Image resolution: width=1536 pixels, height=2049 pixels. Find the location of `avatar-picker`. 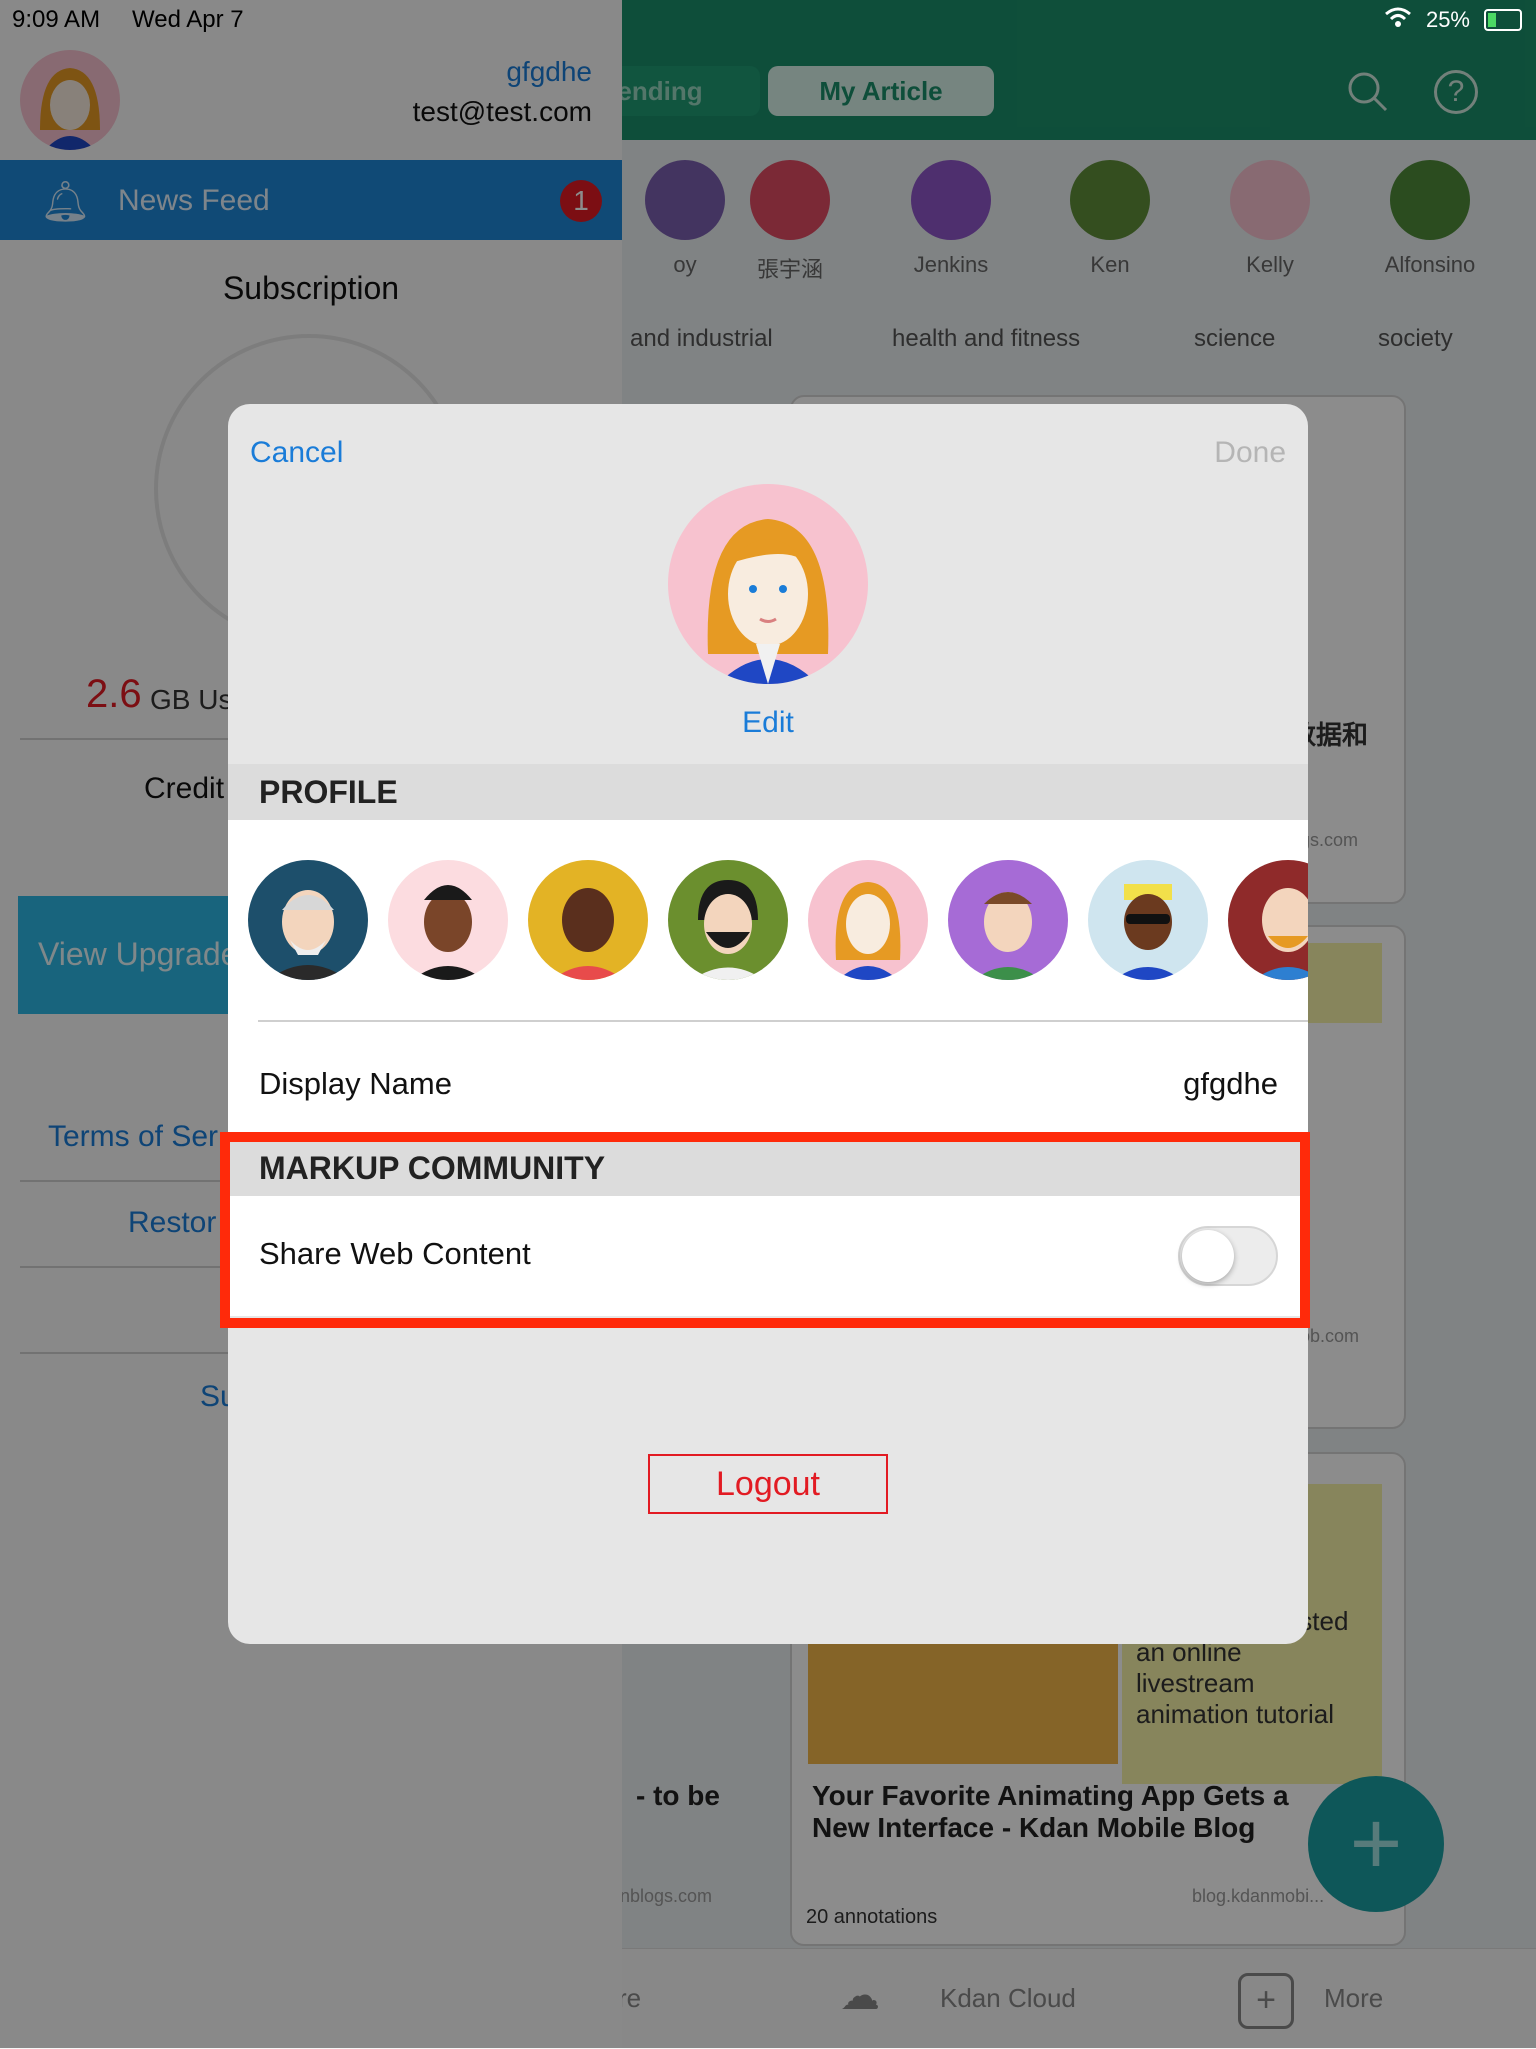

avatar-picker is located at coordinates (768, 920).